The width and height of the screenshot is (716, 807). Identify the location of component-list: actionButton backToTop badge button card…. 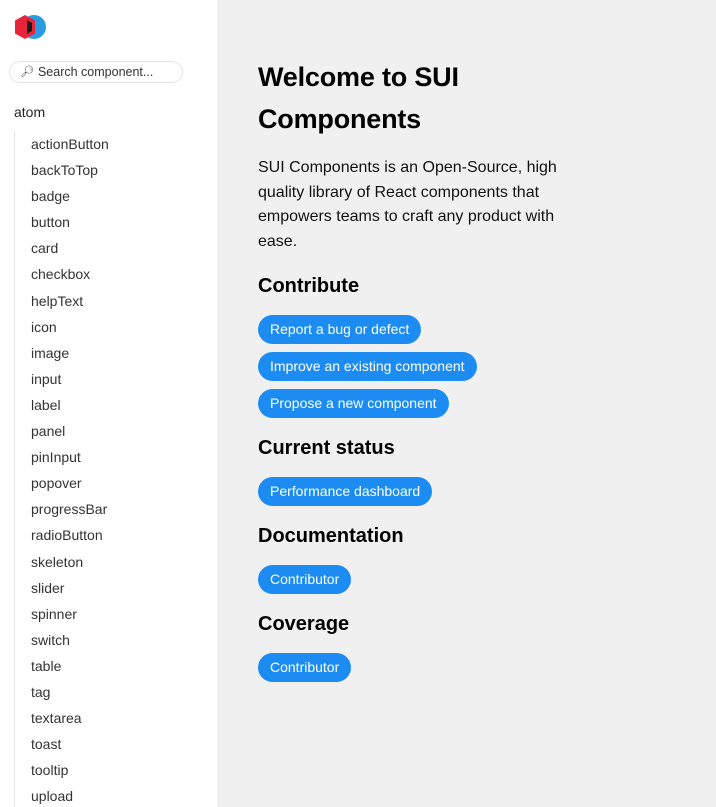
(61, 469).